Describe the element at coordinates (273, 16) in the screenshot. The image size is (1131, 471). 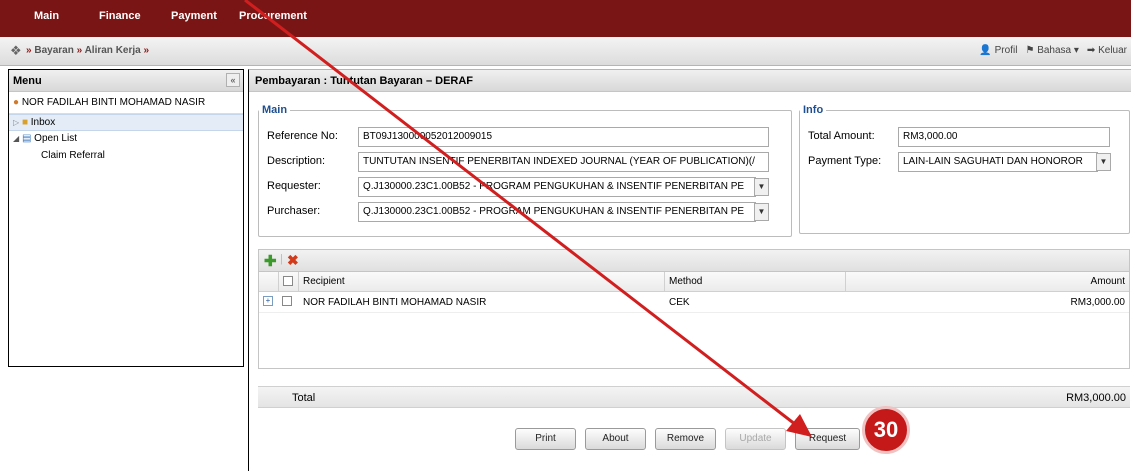
I see `nav-procurement: Procurement` at that location.